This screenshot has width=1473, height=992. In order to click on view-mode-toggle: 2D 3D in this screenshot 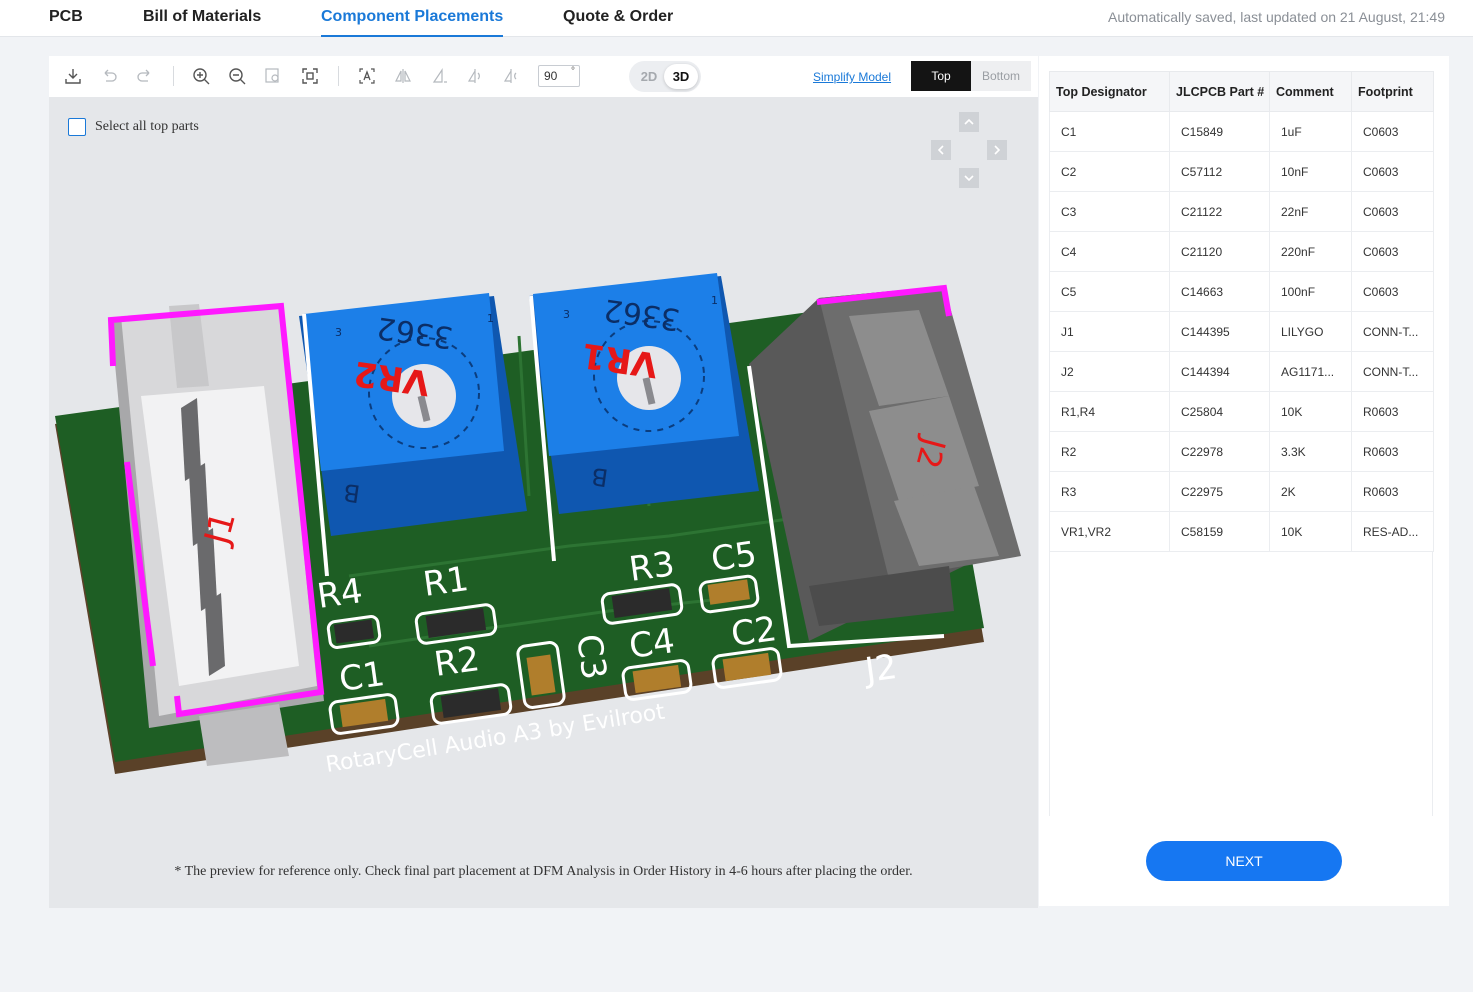, I will do `click(665, 76)`.